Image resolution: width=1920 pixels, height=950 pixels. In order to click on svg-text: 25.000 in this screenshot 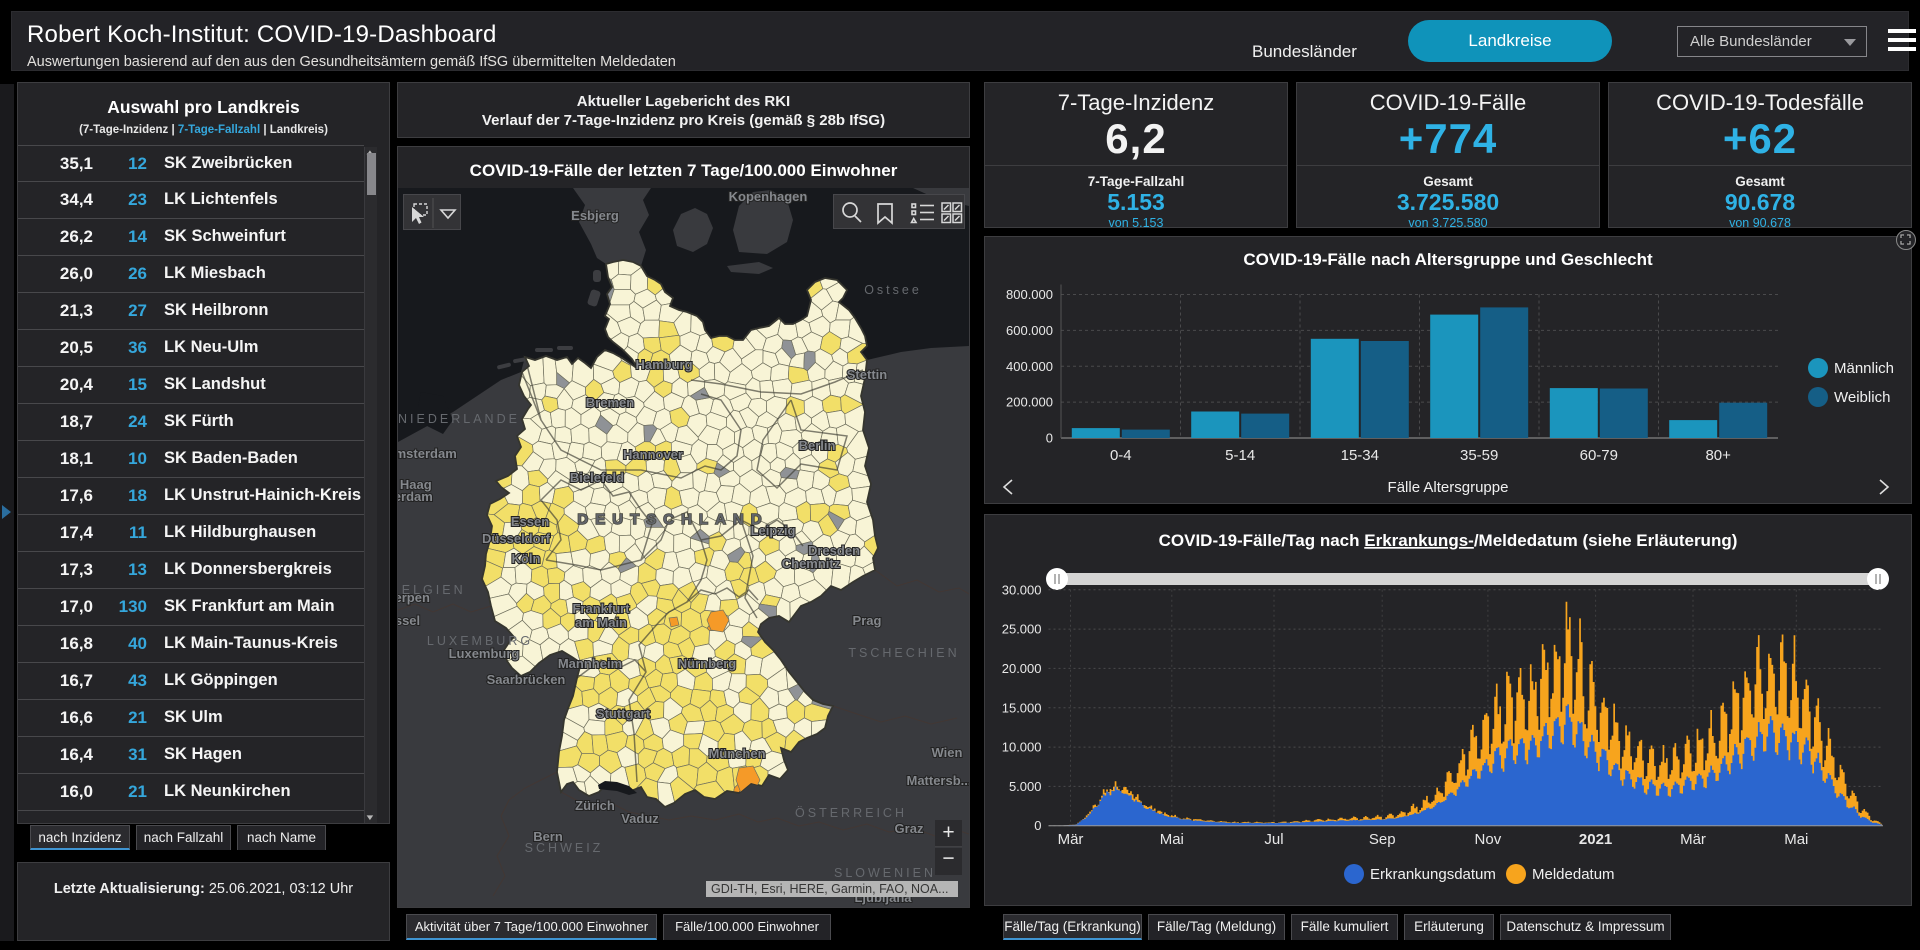, I will do `click(1022, 629)`.